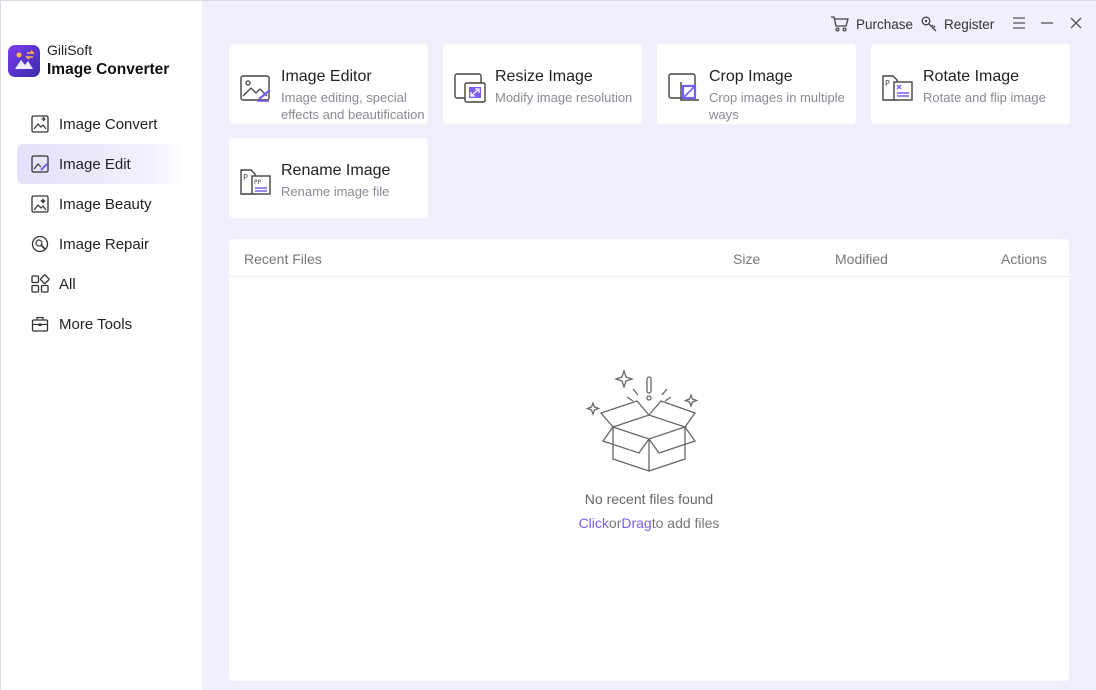 Image resolution: width=1096 pixels, height=690 pixels. I want to click on sidebar-item-image-convert: Image Convert, so click(101, 124).